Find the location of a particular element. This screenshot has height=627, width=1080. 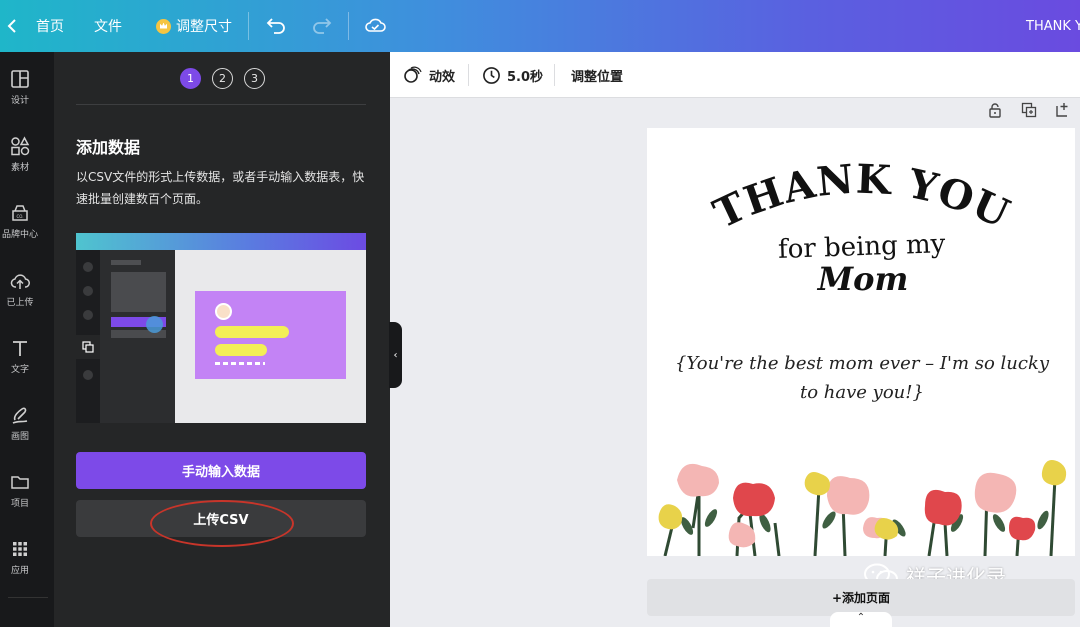

rail-item-design: 设计 is located at coordinates (20, 87).